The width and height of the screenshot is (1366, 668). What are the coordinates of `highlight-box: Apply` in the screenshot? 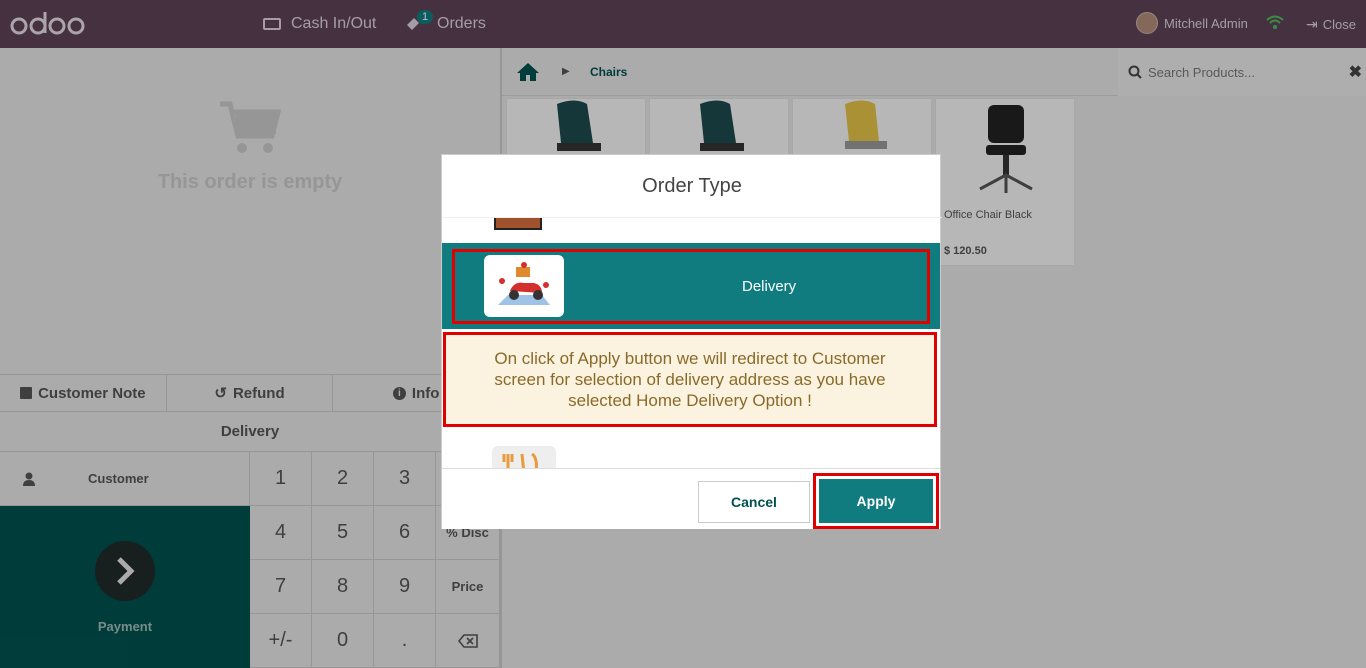 It's located at (876, 501).